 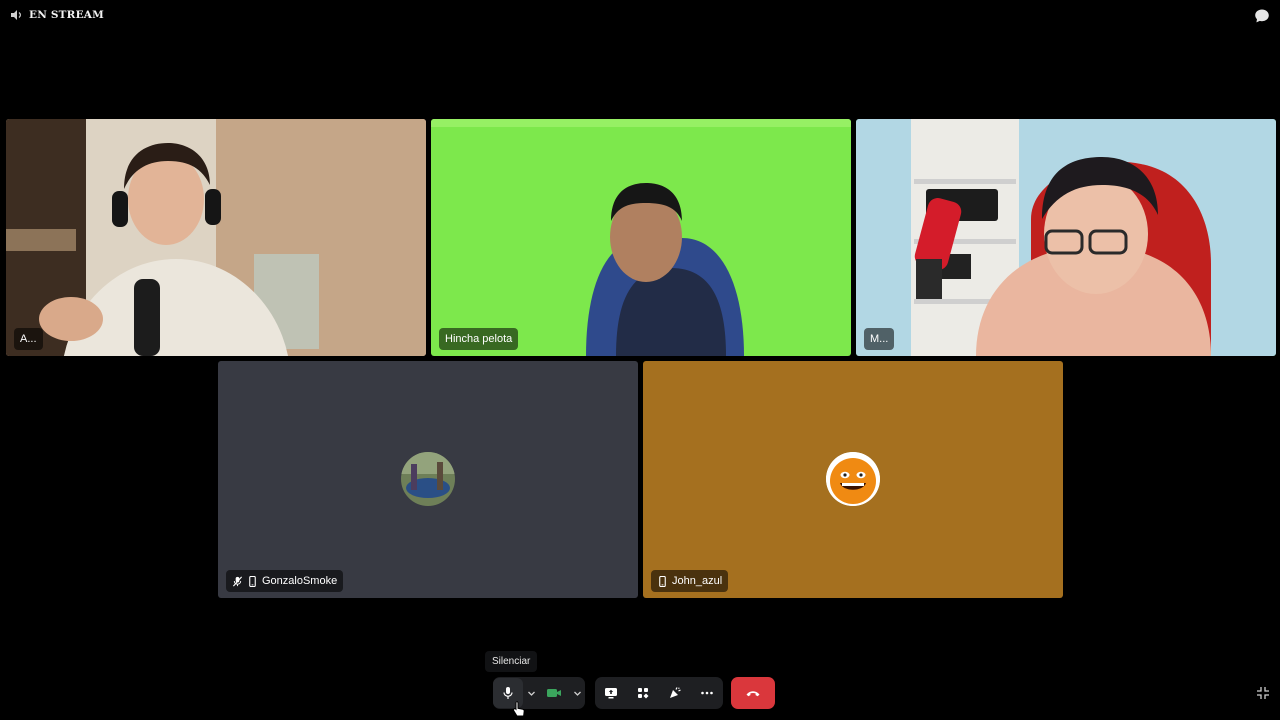 What do you see at coordinates (659, 693) in the screenshot?
I see `activity-controls` at bounding box center [659, 693].